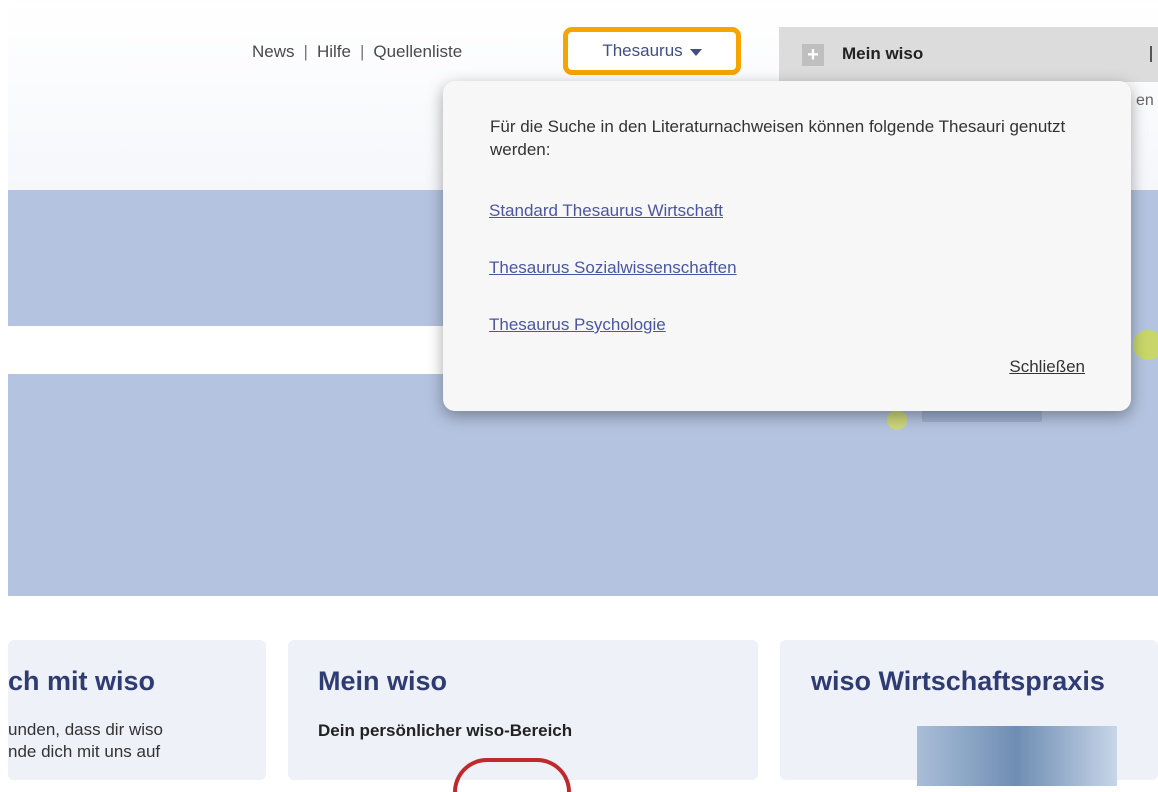  I want to click on card-body-line: nde dich mit uns auf, so click(84, 751).